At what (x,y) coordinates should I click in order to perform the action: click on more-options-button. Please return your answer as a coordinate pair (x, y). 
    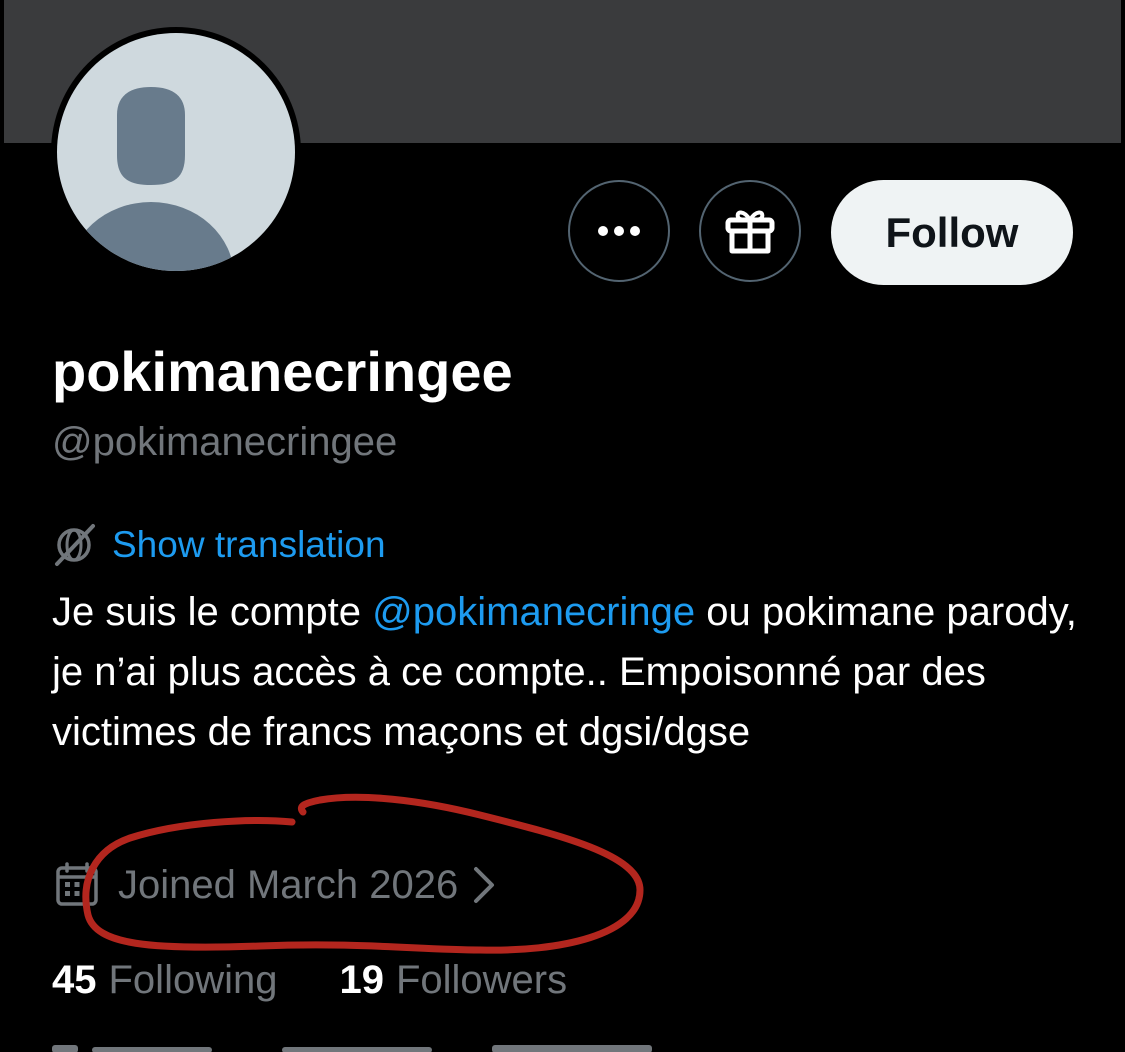
    Looking at the image, I should click on (619, 231).